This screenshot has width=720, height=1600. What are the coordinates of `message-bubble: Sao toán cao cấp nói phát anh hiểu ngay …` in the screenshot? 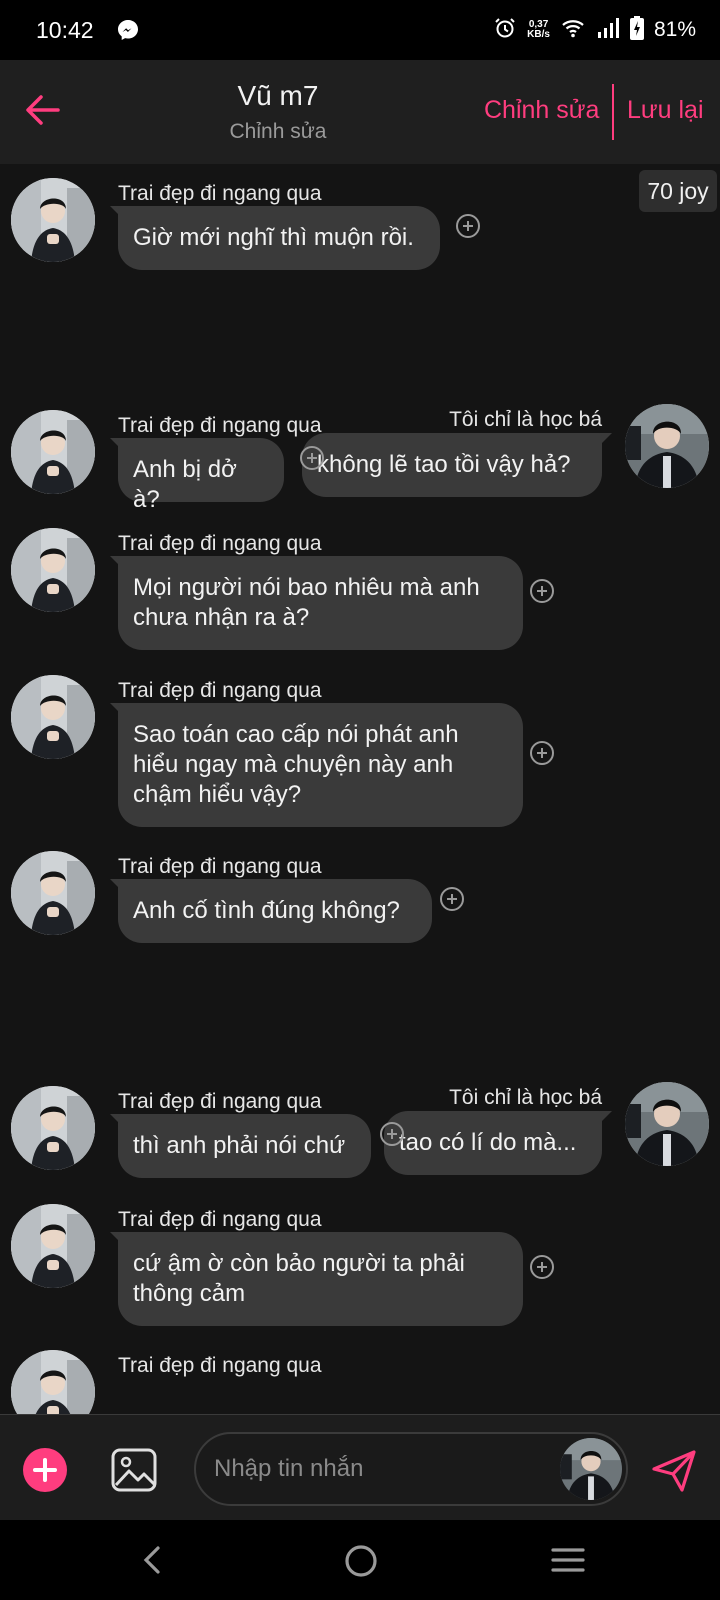 It's located at (320, 765).